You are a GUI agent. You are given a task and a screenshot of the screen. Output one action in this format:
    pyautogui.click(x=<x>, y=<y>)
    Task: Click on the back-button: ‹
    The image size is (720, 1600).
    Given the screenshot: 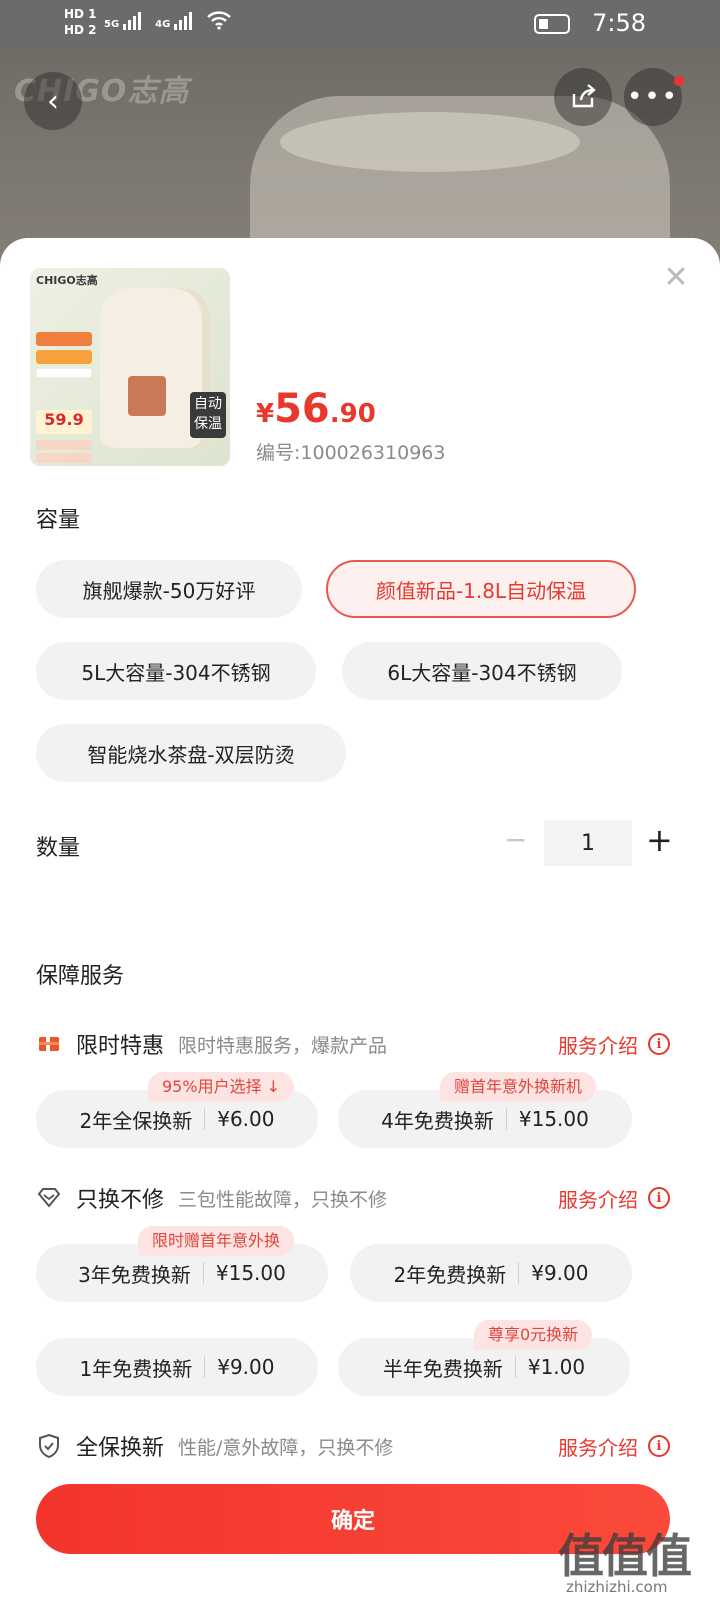 What is the action you would take?
    pyautogui.click(x=53, y=101)
    